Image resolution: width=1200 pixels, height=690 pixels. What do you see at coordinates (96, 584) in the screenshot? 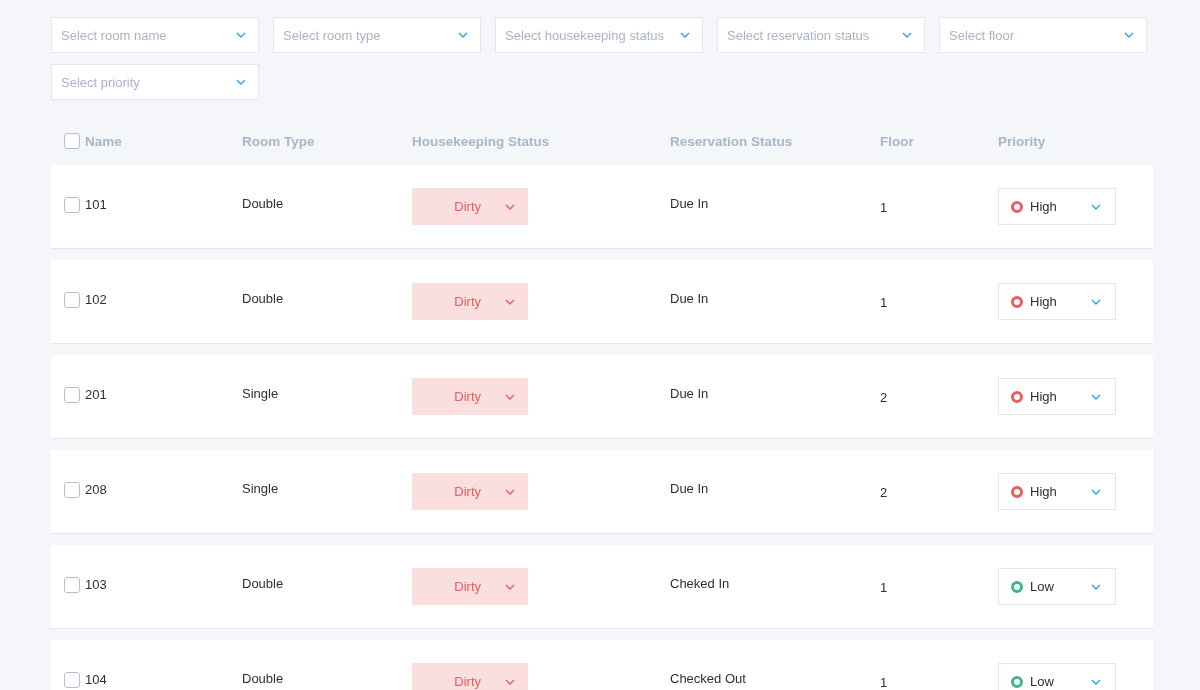
I see `table-cell: 103` at bounding box center [96, 584].